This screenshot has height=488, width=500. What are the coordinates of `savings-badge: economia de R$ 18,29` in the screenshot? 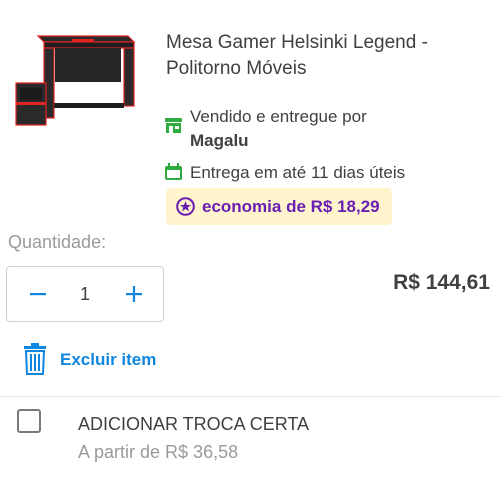 It's located at (279, 206).